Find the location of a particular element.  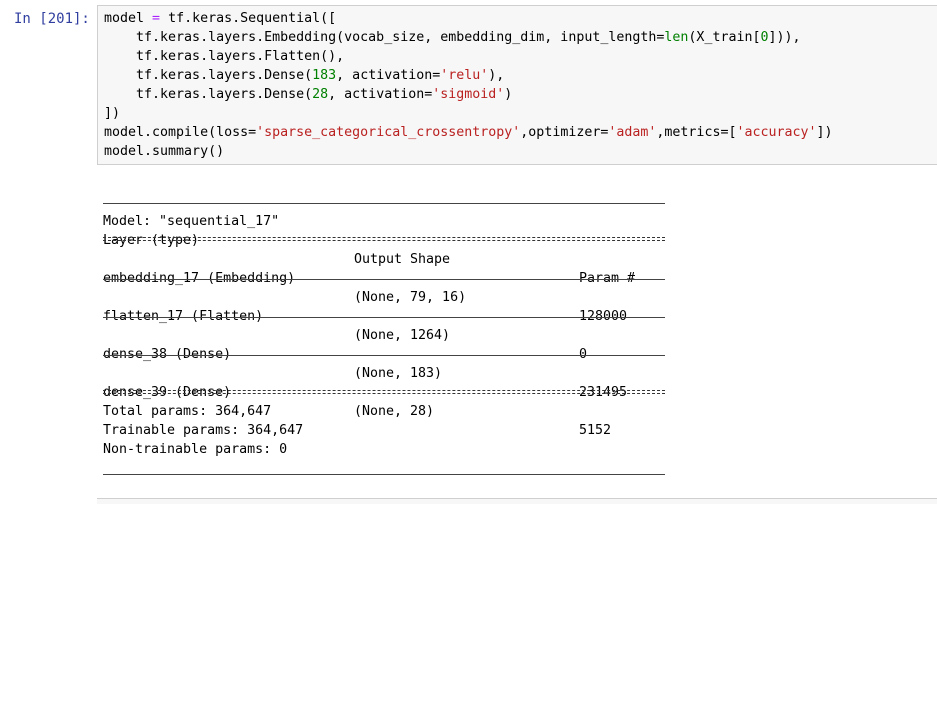

code-line-6: ]) is located at coordinates (112, 113).